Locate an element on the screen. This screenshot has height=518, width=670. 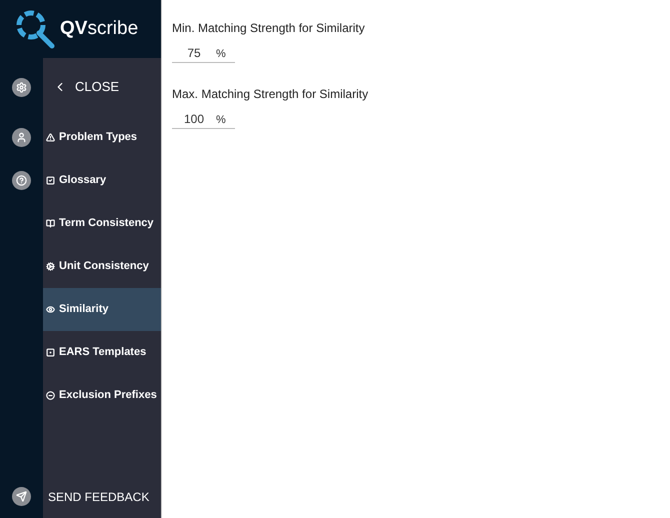
settings-icon is located at coordinates (21, 87).